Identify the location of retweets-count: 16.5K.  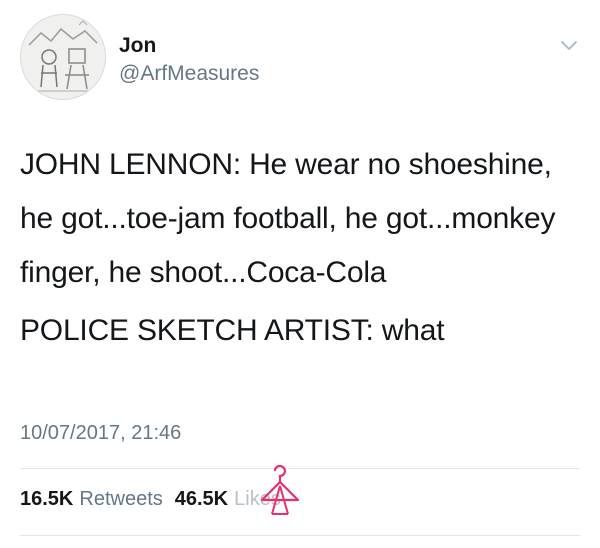
(47, 499).